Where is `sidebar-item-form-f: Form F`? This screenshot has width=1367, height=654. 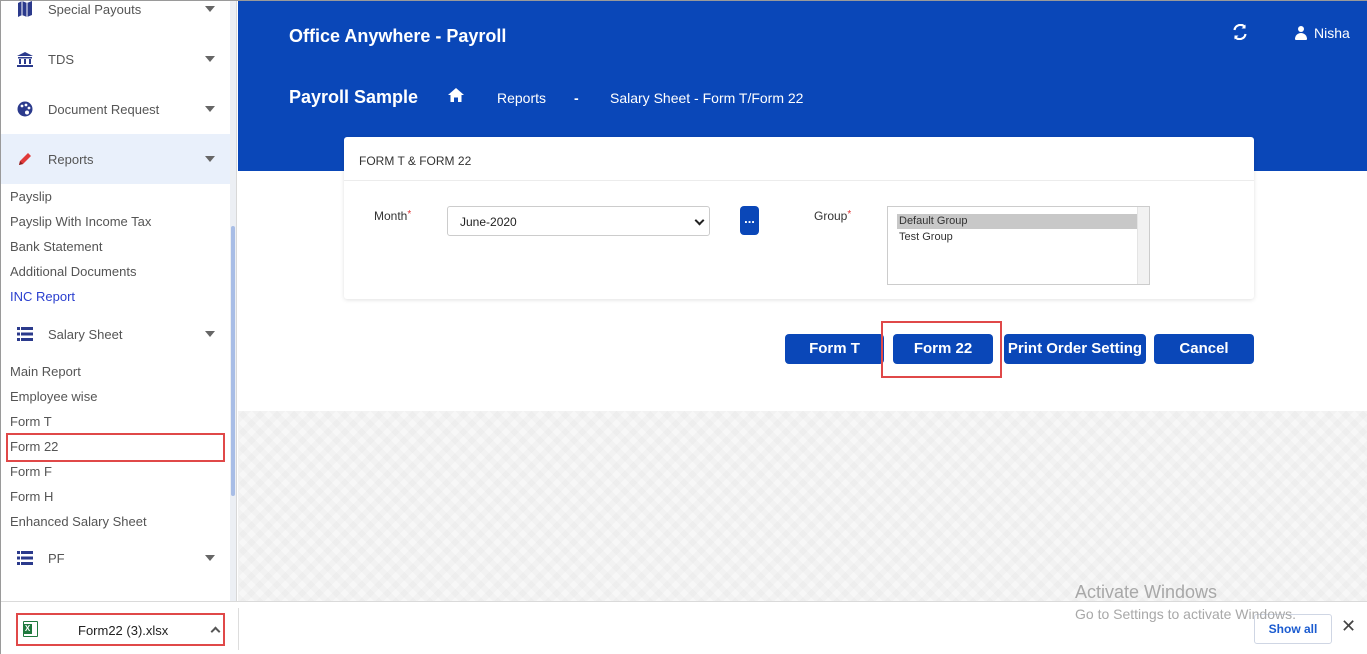 sidebar-item-form-f: Form F is located at coordinates (31, 471).